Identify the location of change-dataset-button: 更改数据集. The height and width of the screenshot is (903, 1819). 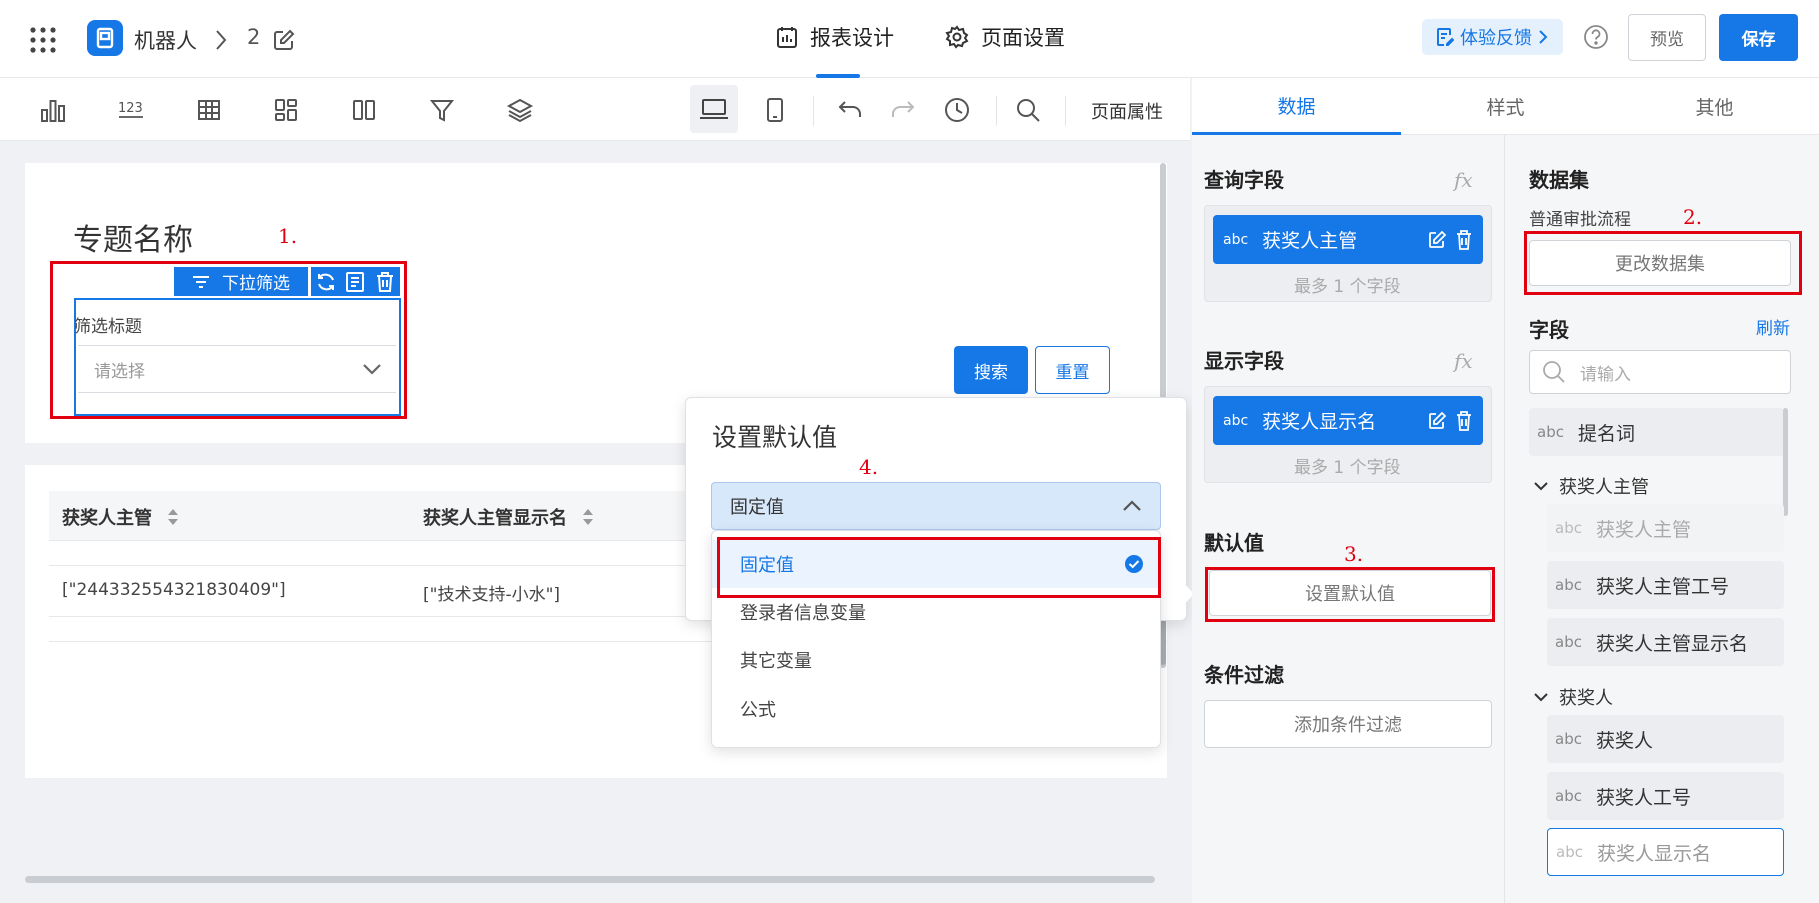
(1660, 263).